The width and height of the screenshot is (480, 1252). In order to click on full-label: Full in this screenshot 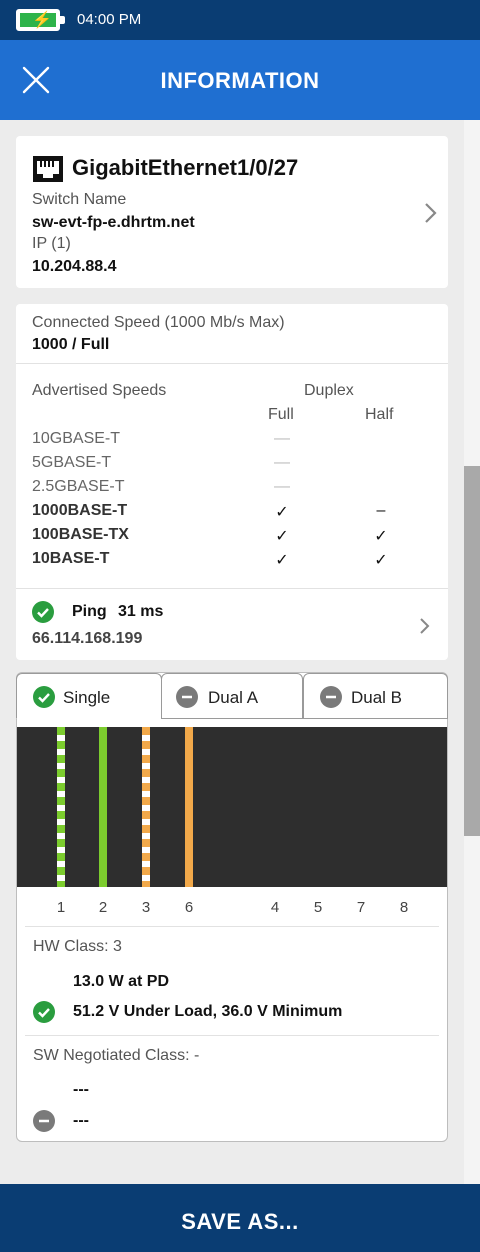, I will do `click(281, 414)`.